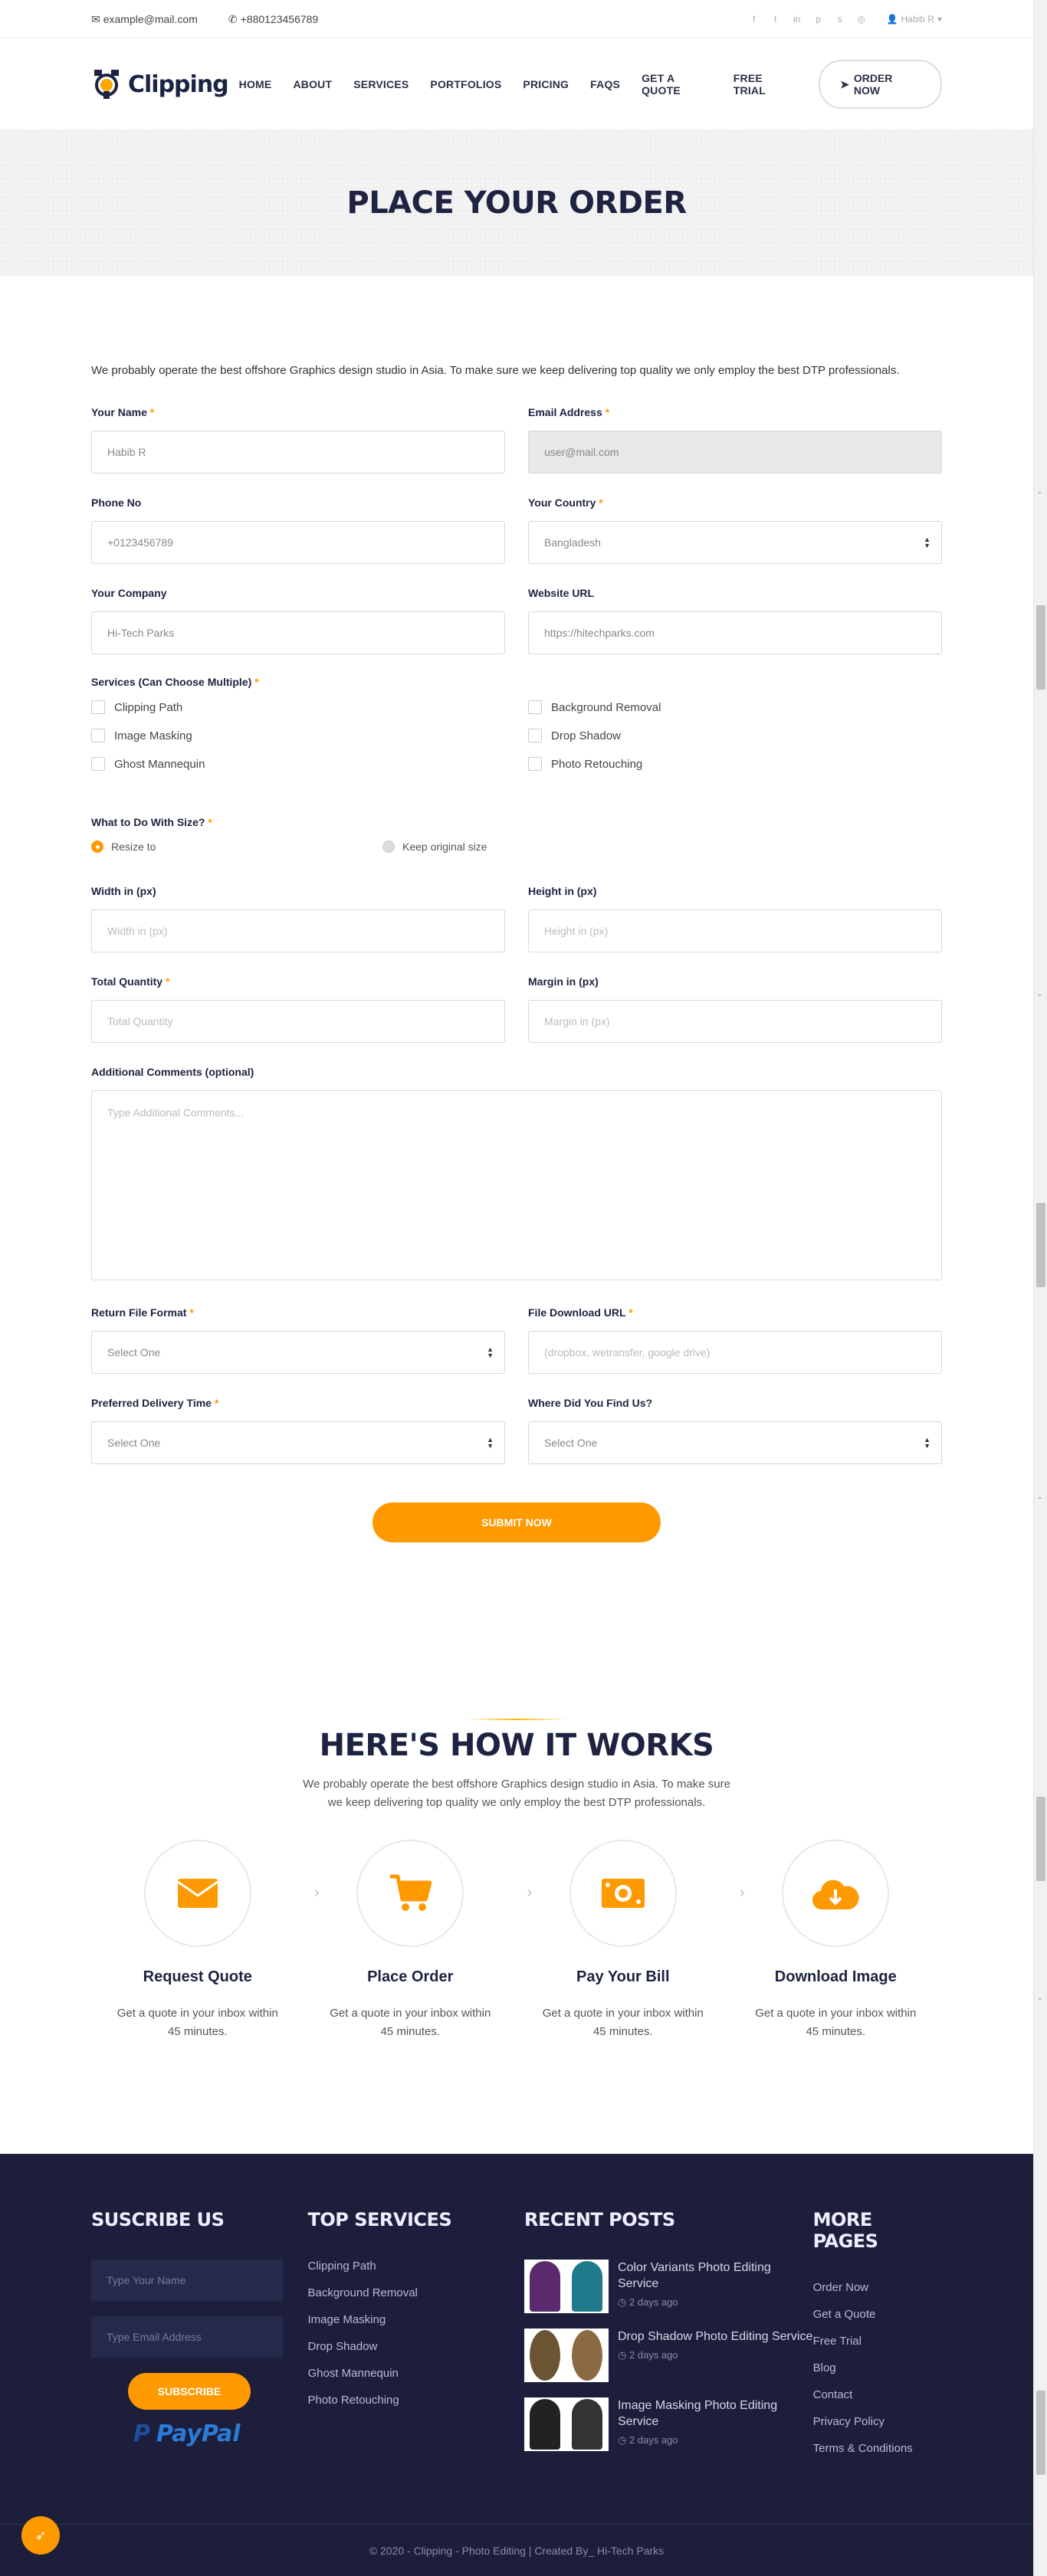 This screenshot has height=2576, width=1047. Describe the element at coordinates (187, 2280) in the screenshot. I see `subscribe-name-input: Type Your Name` at that location.